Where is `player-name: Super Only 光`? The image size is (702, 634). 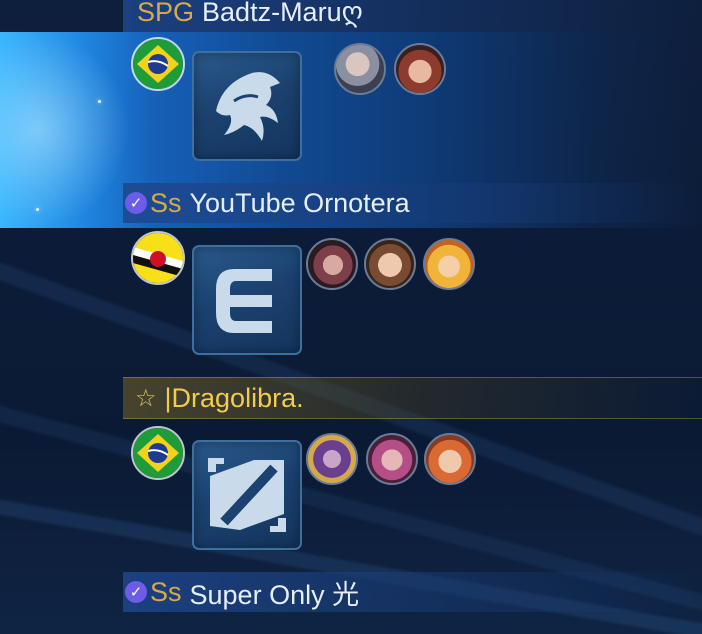 player-name: Super Only 光 is located at coordinates (274, 594).